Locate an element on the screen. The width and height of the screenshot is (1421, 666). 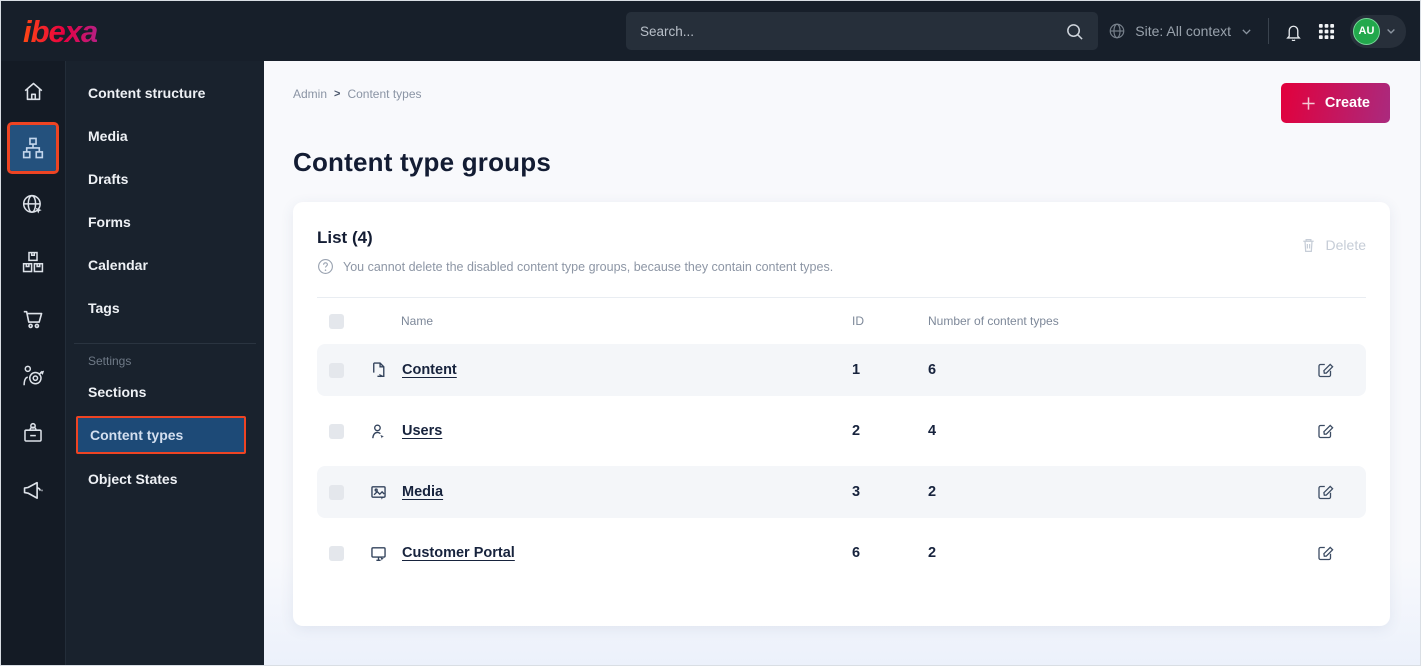
sidebar-item-tags: Tags is located at coordinates (165, 307).